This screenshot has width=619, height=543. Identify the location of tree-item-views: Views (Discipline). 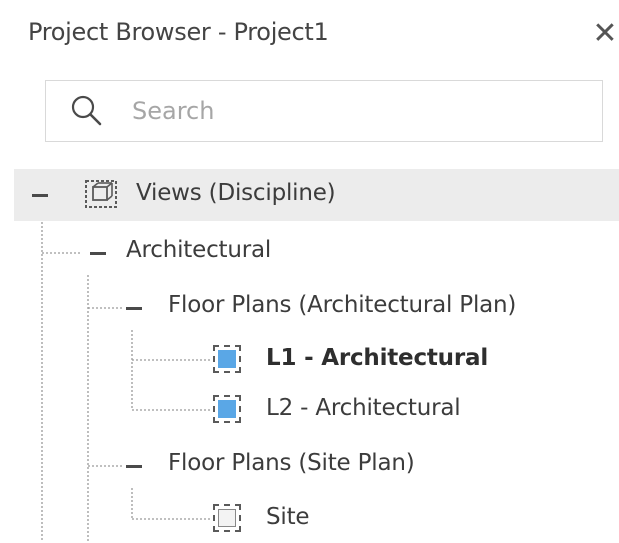
(316, 195).